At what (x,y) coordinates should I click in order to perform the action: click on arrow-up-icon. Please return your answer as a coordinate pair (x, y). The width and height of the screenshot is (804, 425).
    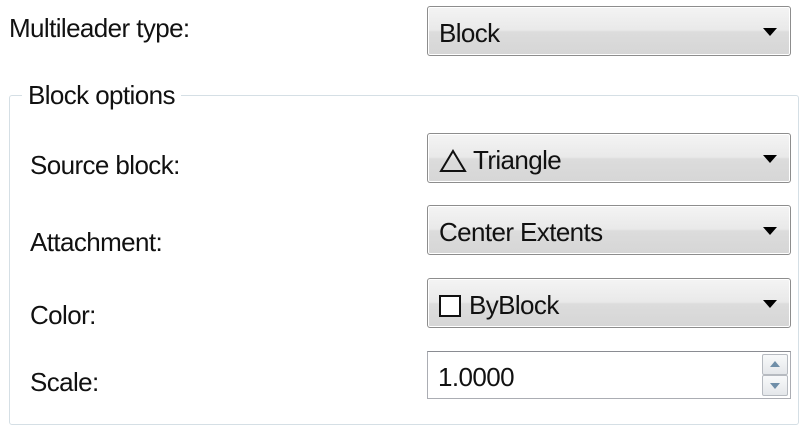
    Looking at the image, I should click on (775, 364).